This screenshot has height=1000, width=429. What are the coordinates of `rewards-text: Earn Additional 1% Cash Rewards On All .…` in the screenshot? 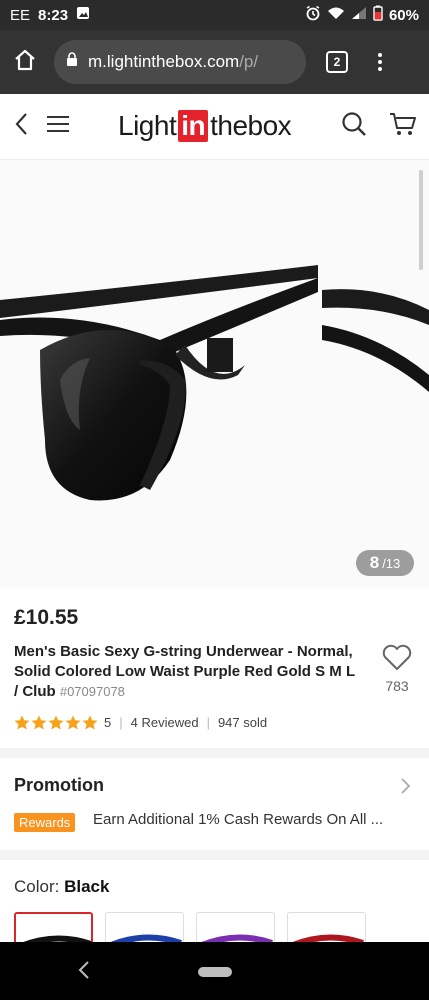 It's located at (253, 819).